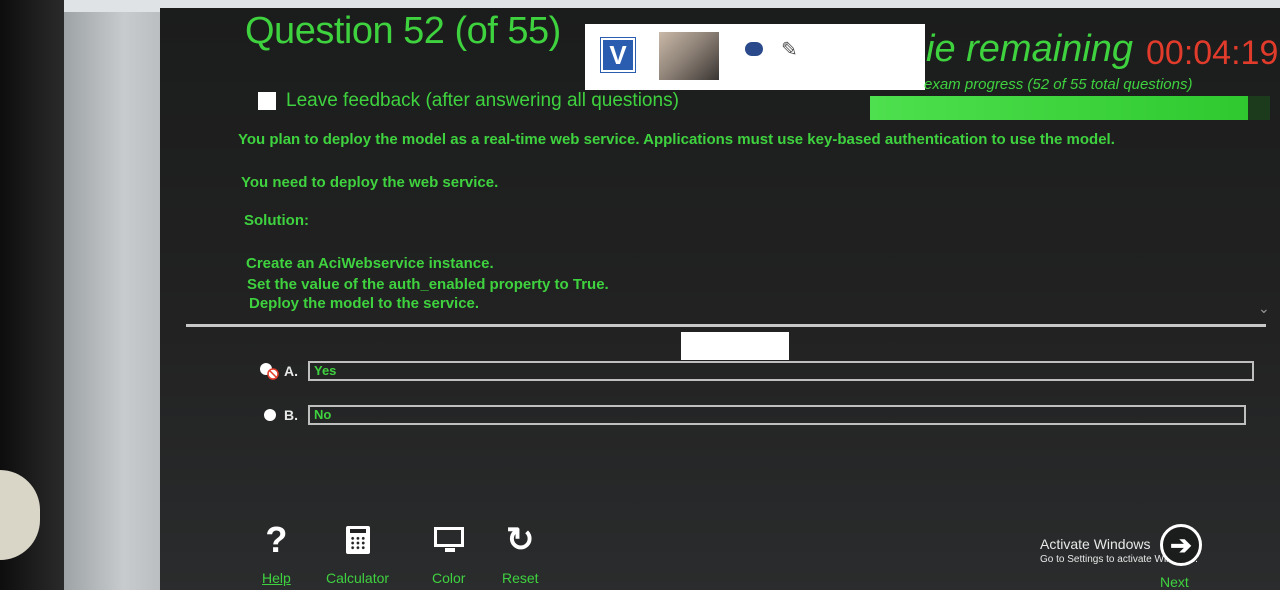 Image resolution: width=1280 pixels, height=590 pixels. What do you see at coordinates (1058, 84) in the screenshot?
I see `exam-progress-label: exam progress (52 of 55 total questions)` at bounding box center [1058, 84].